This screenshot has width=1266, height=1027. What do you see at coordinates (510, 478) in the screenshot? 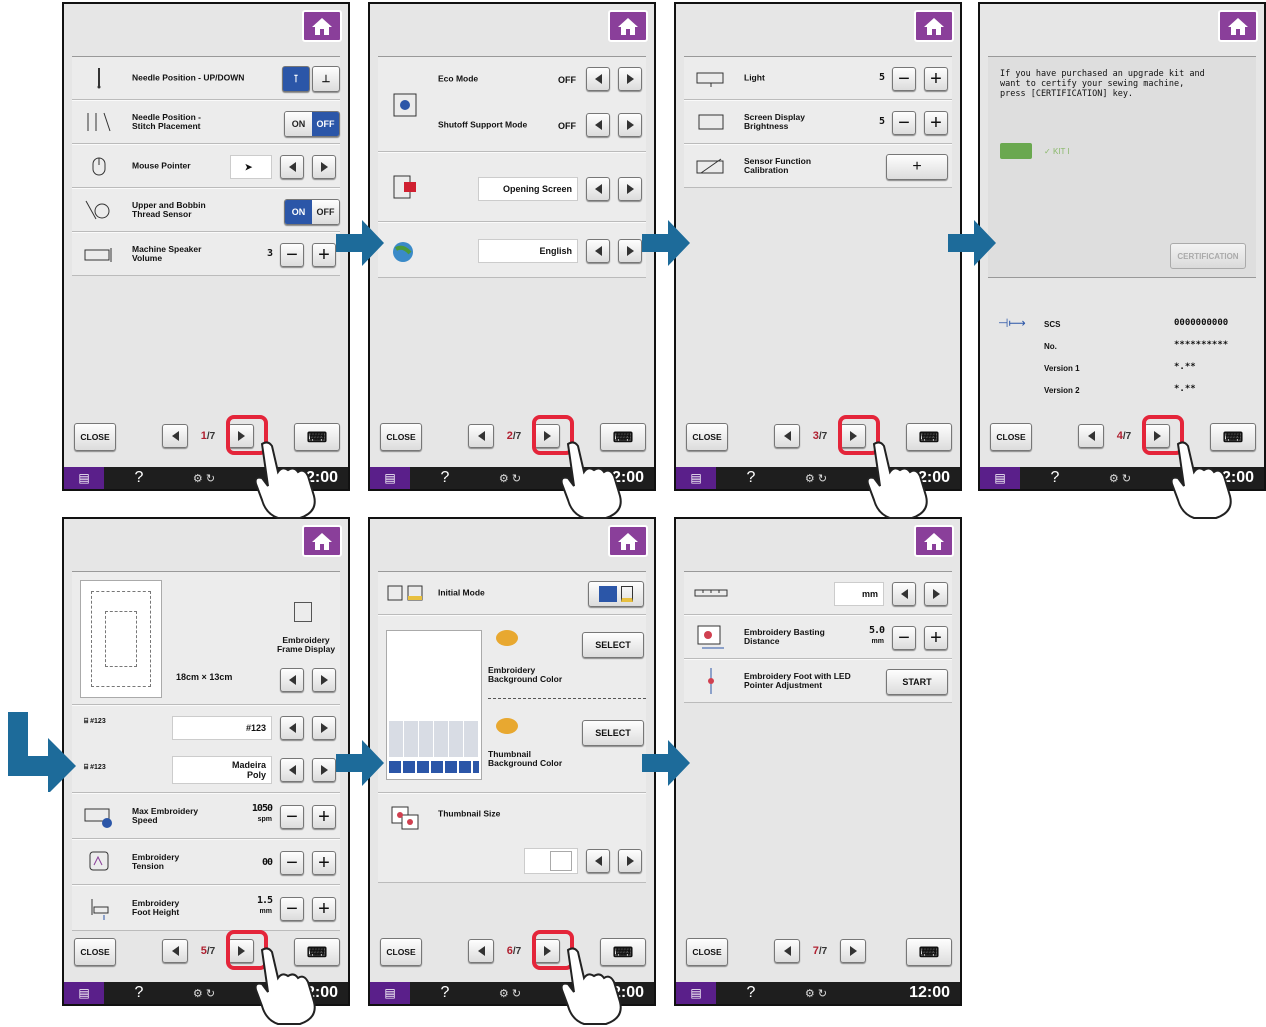
I see `status-icon: ⚙ ↻` at bounding box center [510, 478].